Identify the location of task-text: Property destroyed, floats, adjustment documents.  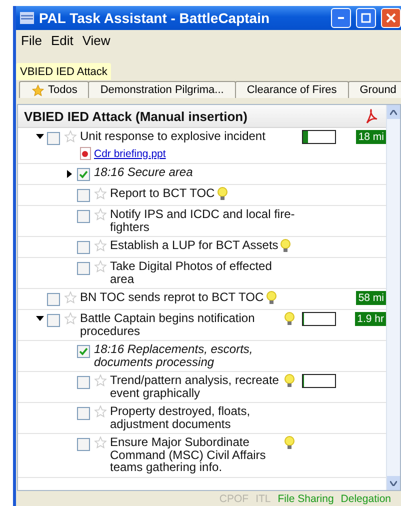
(181, 417).